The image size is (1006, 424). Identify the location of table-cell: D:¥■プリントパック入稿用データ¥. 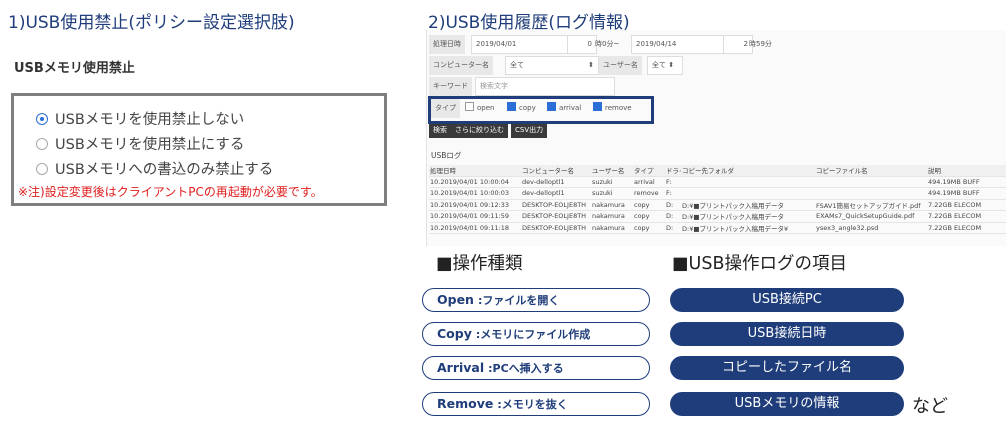
(748, 228).